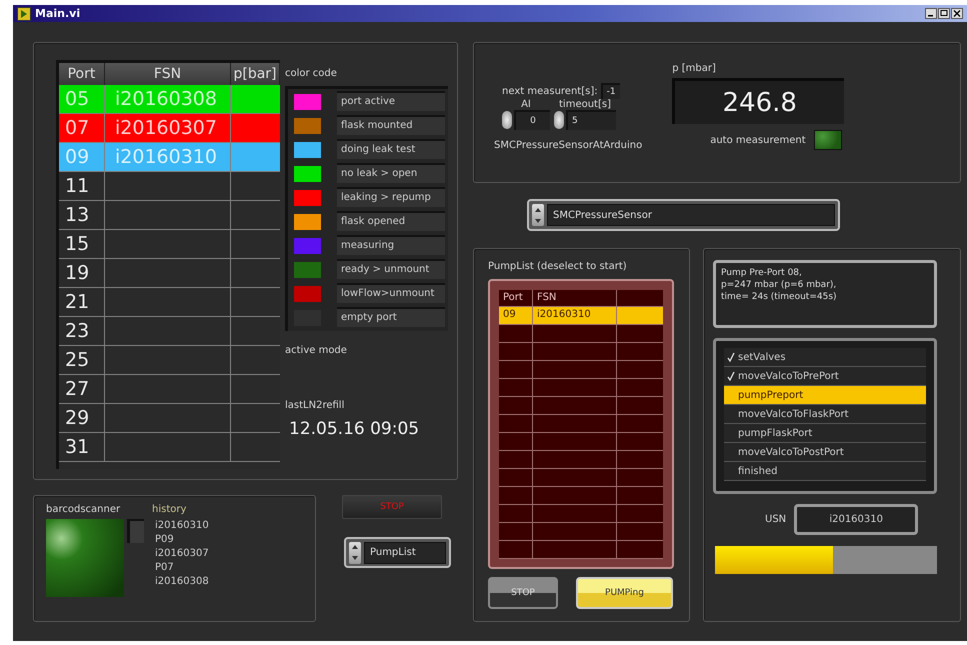 The width and height of the screenshot is (967, 645). What do you see at coordinates (181, 526) in the screenshot?
I see `history-entry: i20160310` at bounding box center [181, 526].